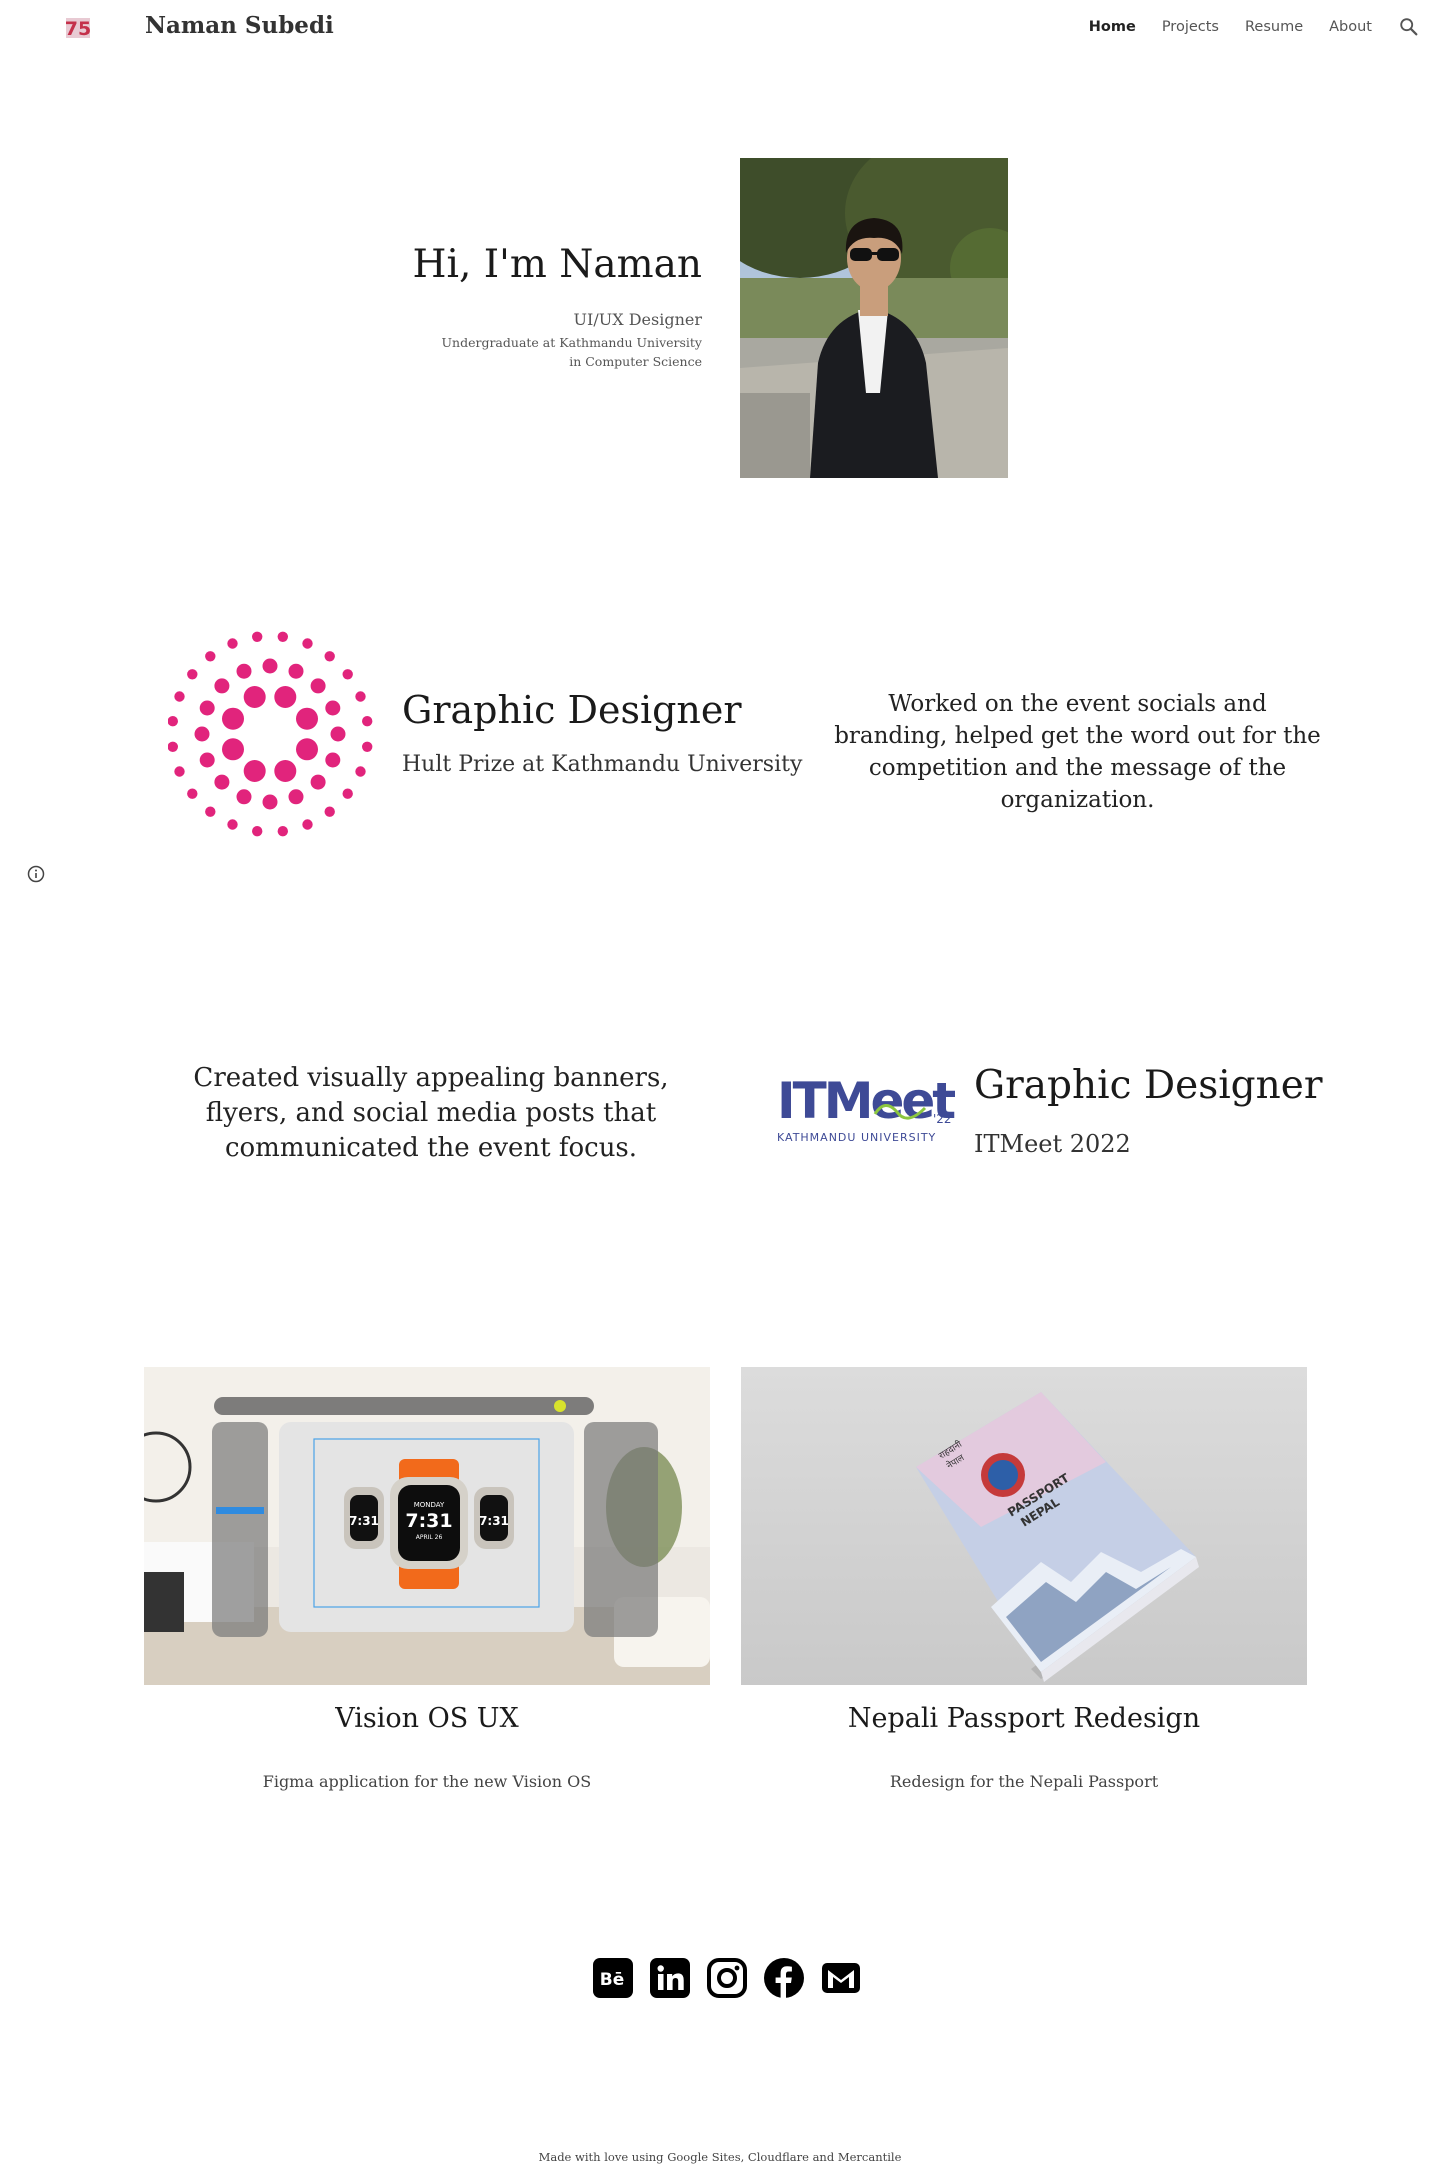  I want to click on watch-time-right: 7:31, so click(494, 1521).